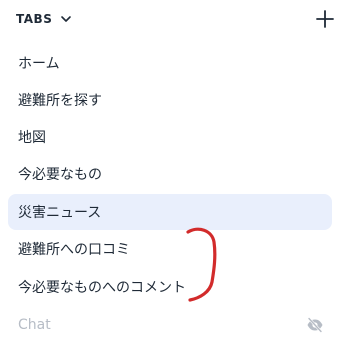 This screenshot has width=357, height=347. Describe the element at coordinates (102, 288) in the screenshot. I see `tab-item-label: 今必要なものへのコメント` at that location.